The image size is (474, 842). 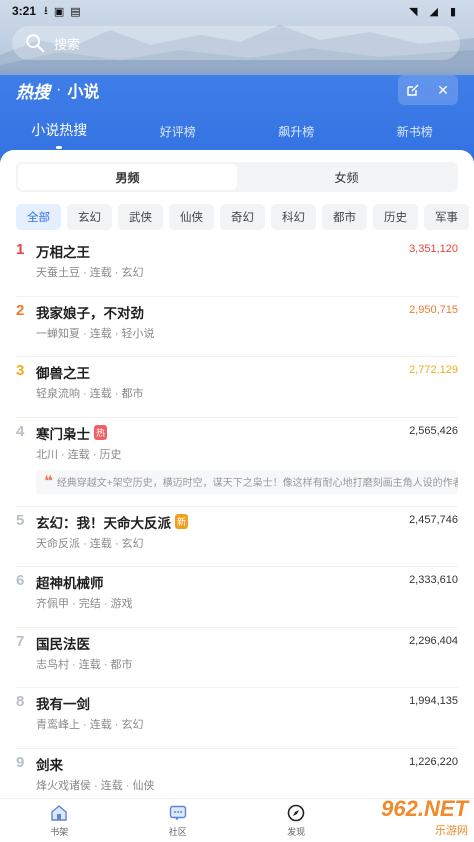 What do you see at coordinates (20, 762) in the screenshot?
I see `rank-number: 9` at bounding box center [20, 762].